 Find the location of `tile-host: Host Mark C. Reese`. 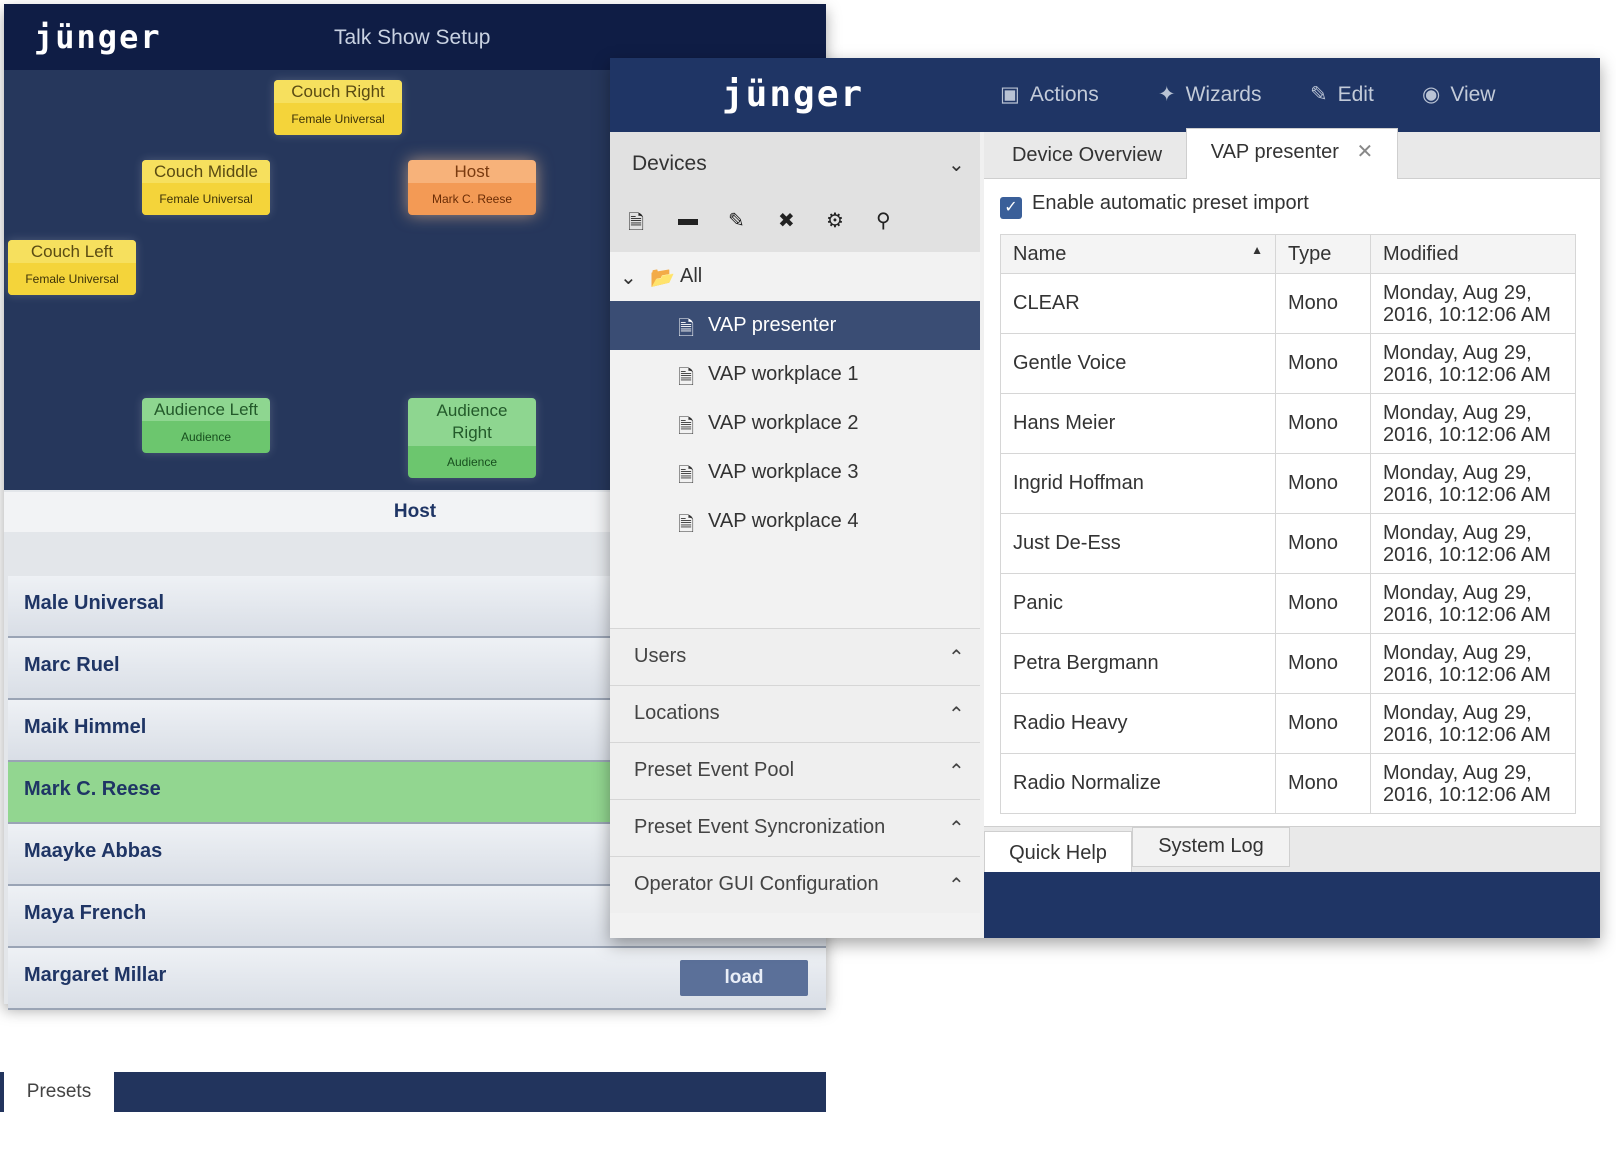

tile-host: Host Mark C. Reese is located at coordinates (472, 187).